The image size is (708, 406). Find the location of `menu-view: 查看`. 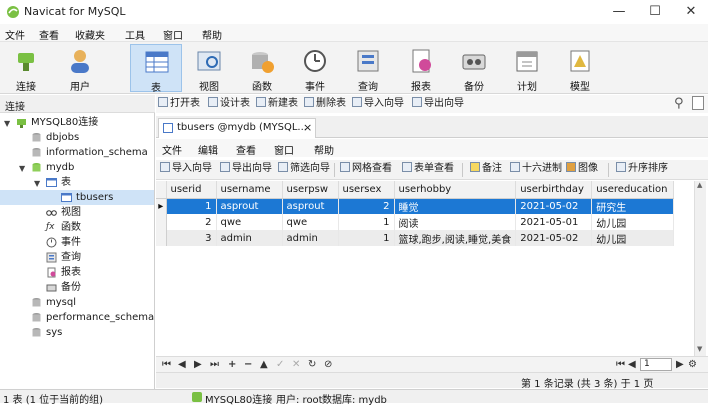

menu-view: 查看 is located at coordinates (49, 34).